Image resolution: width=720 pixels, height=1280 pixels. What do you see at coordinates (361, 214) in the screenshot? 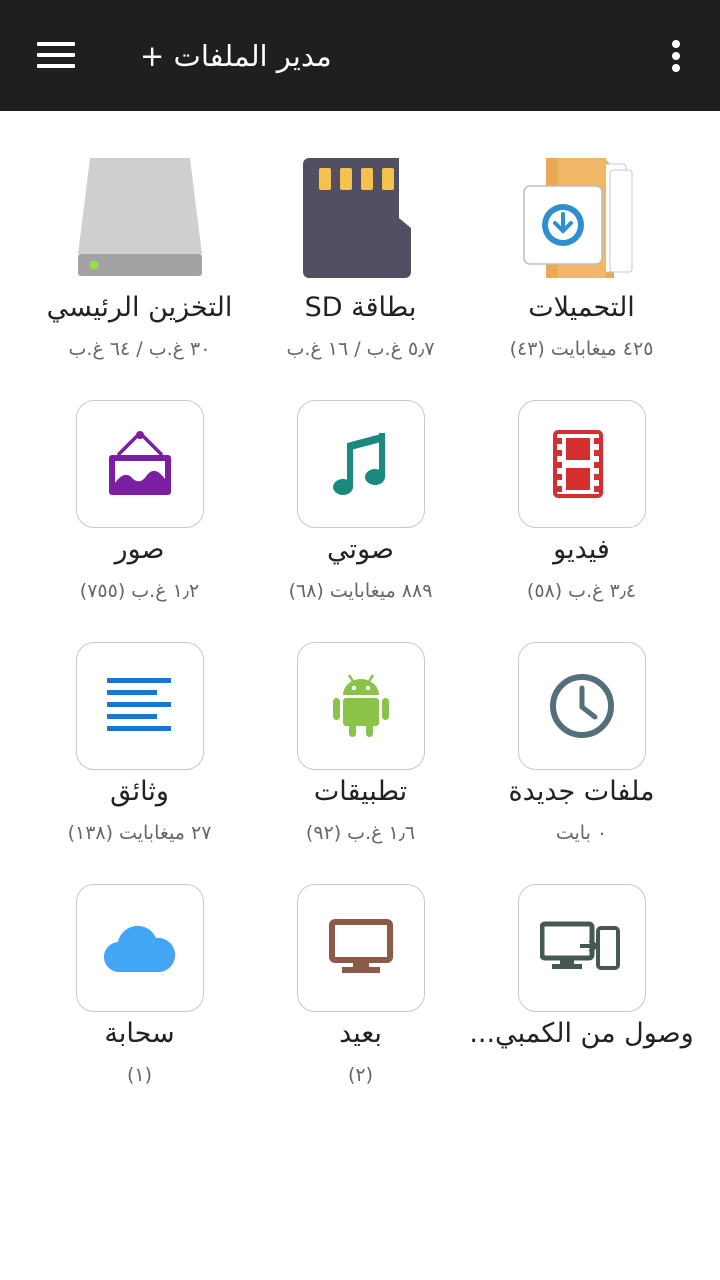
I see `sd-card-icon` at bounding box center [361, 214].